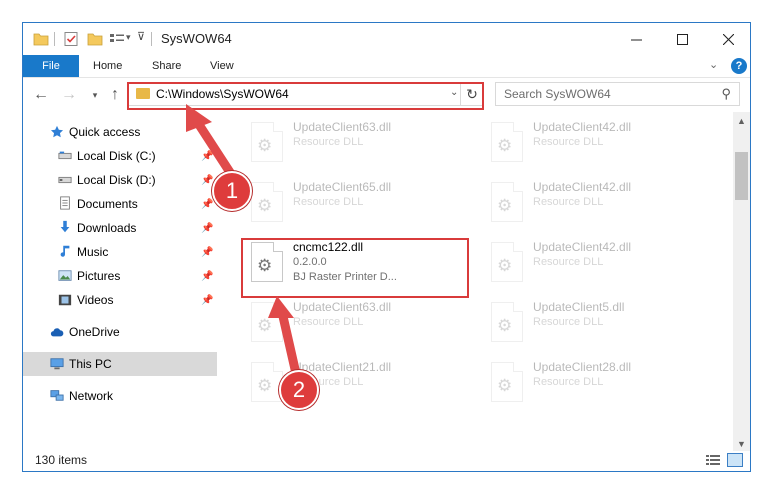  I want to click on arrow-2-head, so click(281, 307).